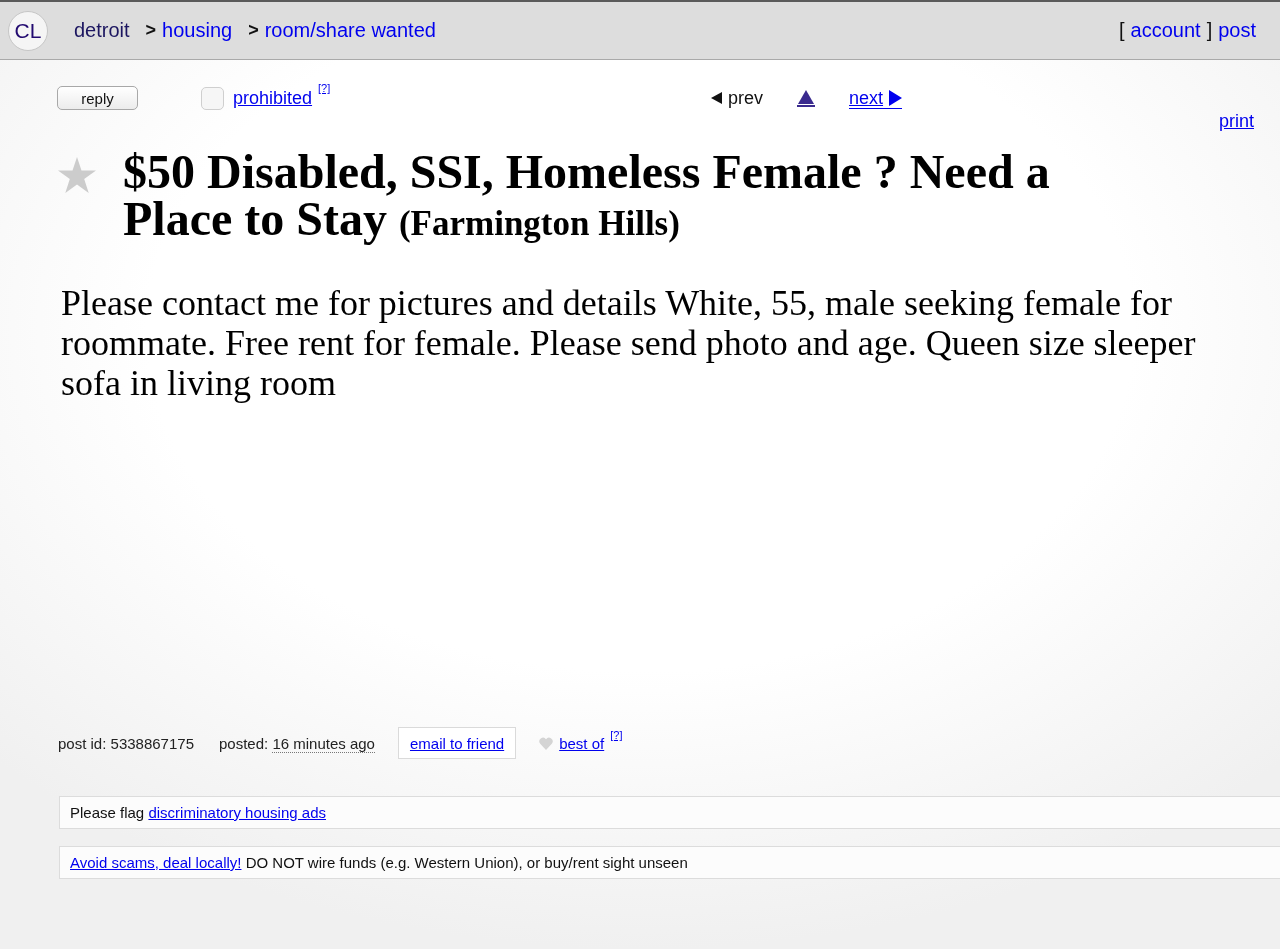  I want to click on star-icon, so click(77, 175).